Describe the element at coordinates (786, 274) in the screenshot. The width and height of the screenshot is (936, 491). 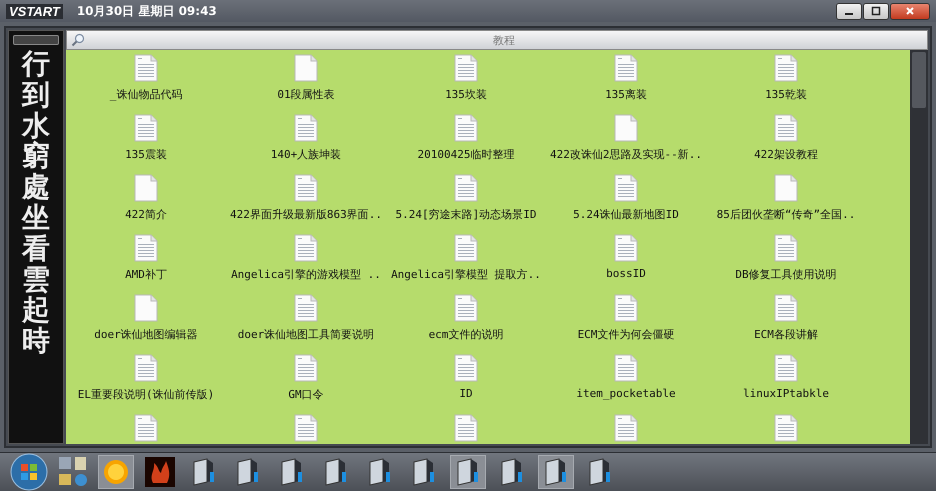
I see `file-name: DB修复工具使用说明` at that location.